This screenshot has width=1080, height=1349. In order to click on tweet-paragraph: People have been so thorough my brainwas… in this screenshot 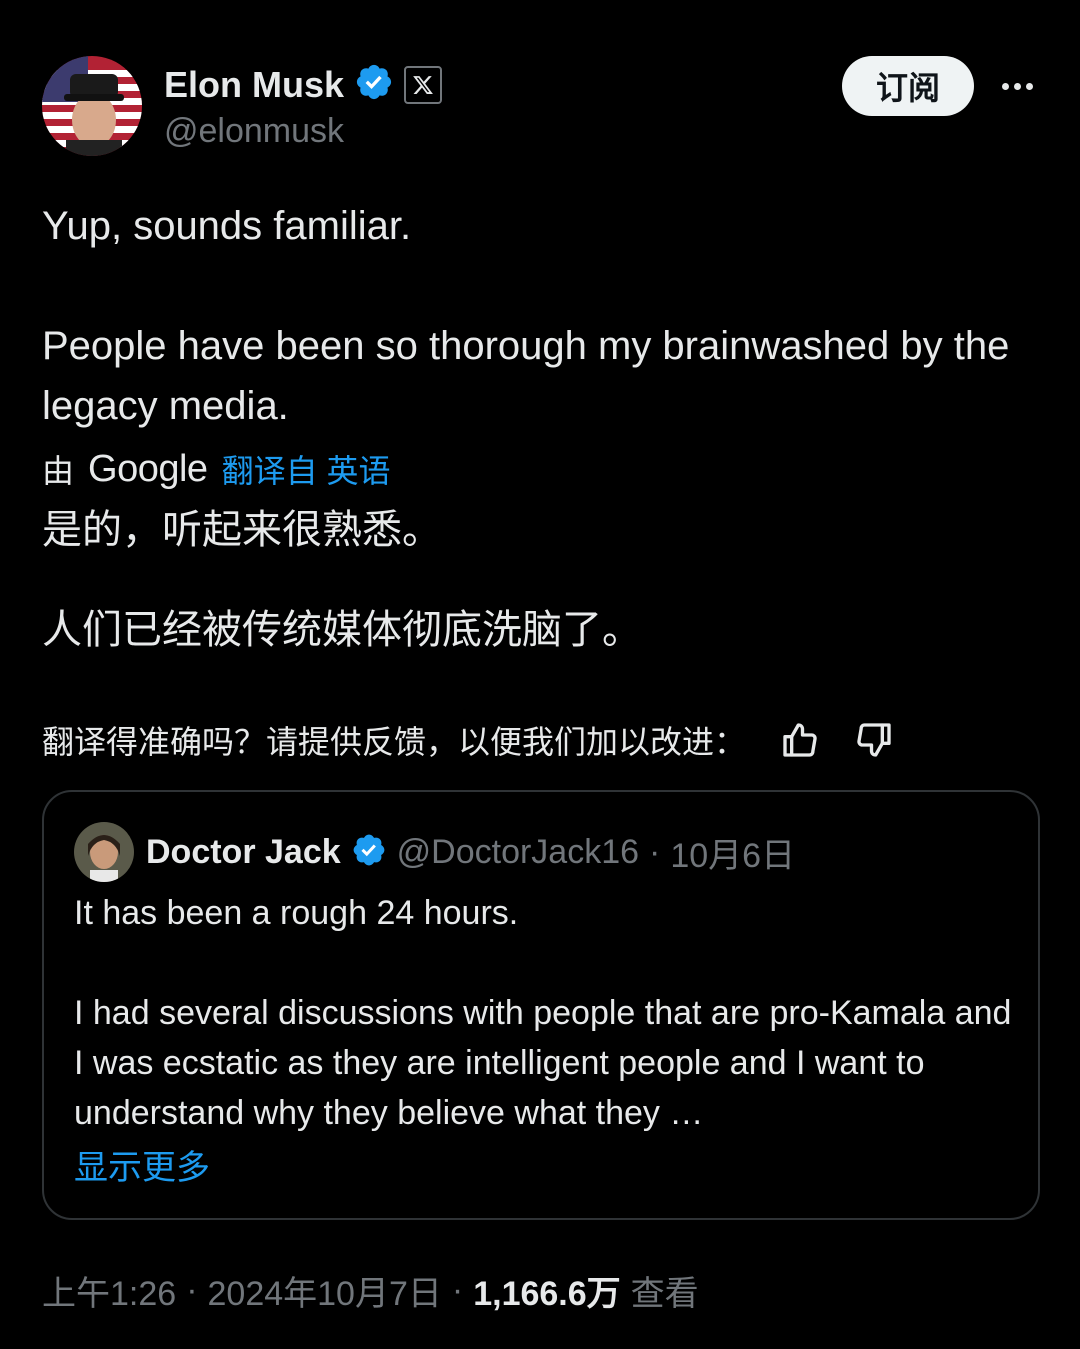, I will do `click(526, 376)`.